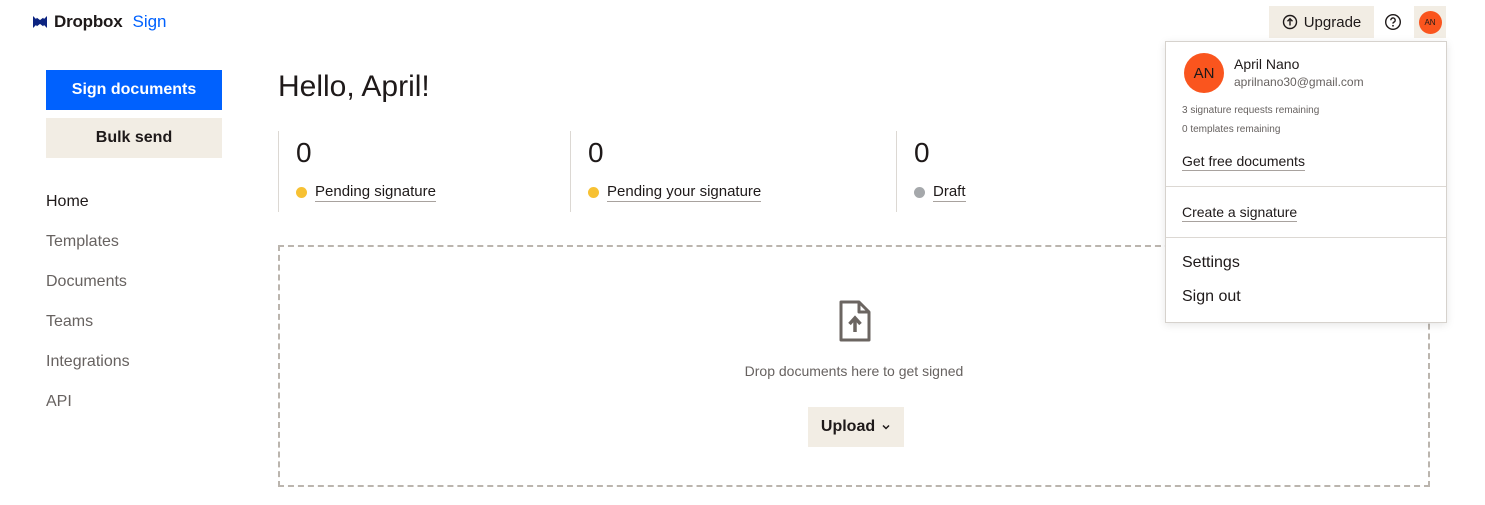  I want to click on sidebar-item-home: Home, so click(88, 210).